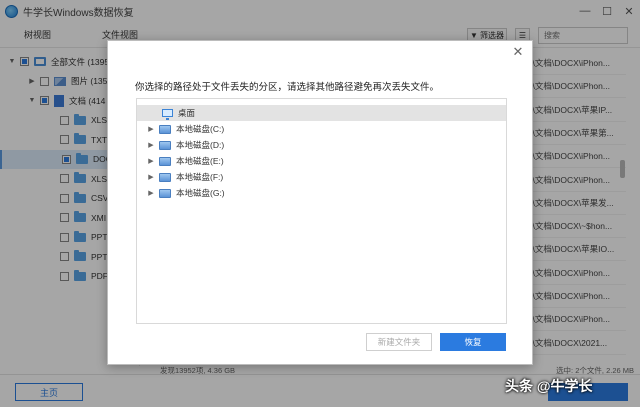 This screenshot has height=407, width=640. Describe the element at coordinates (200, 161) in the screenshot. I see `folder-item-label: 本地磁盘(E:)` at that location.